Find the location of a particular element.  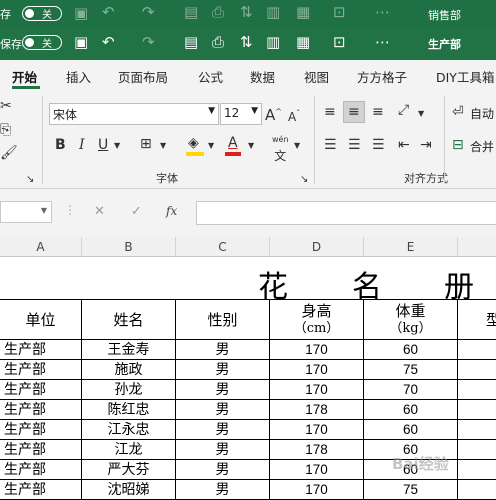

table-cell-name: 严大芬 is located at coordinates (129, 470).